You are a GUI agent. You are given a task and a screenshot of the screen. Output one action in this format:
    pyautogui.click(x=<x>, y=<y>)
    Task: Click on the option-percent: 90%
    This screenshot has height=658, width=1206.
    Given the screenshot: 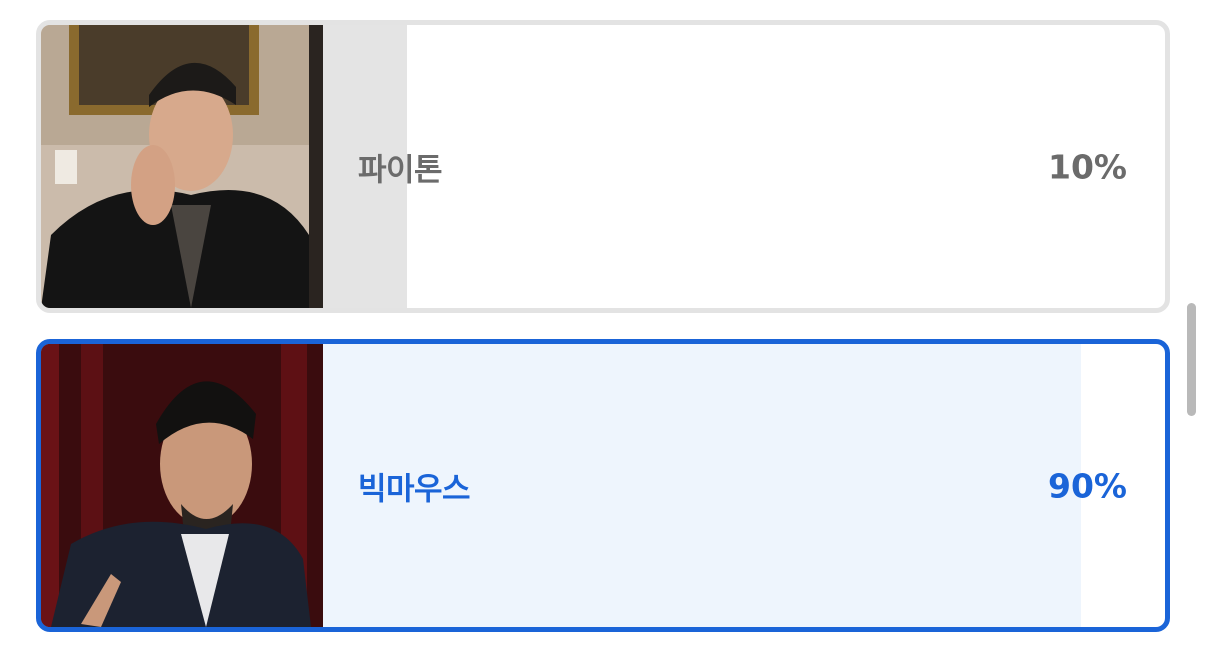 What is the action you would take?
    pyautogui.click(x=1087, y=485)
    